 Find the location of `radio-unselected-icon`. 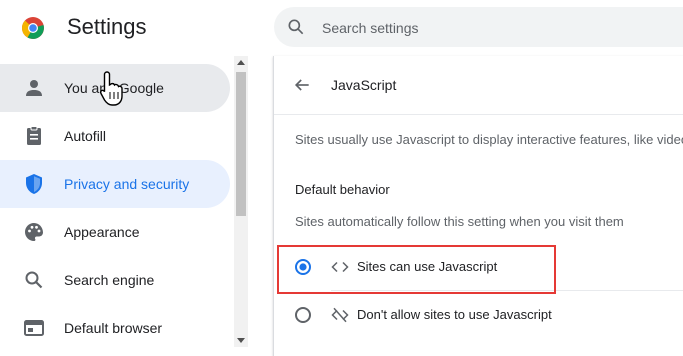

radio-unselected-icon is located at coordinates (303, 315).